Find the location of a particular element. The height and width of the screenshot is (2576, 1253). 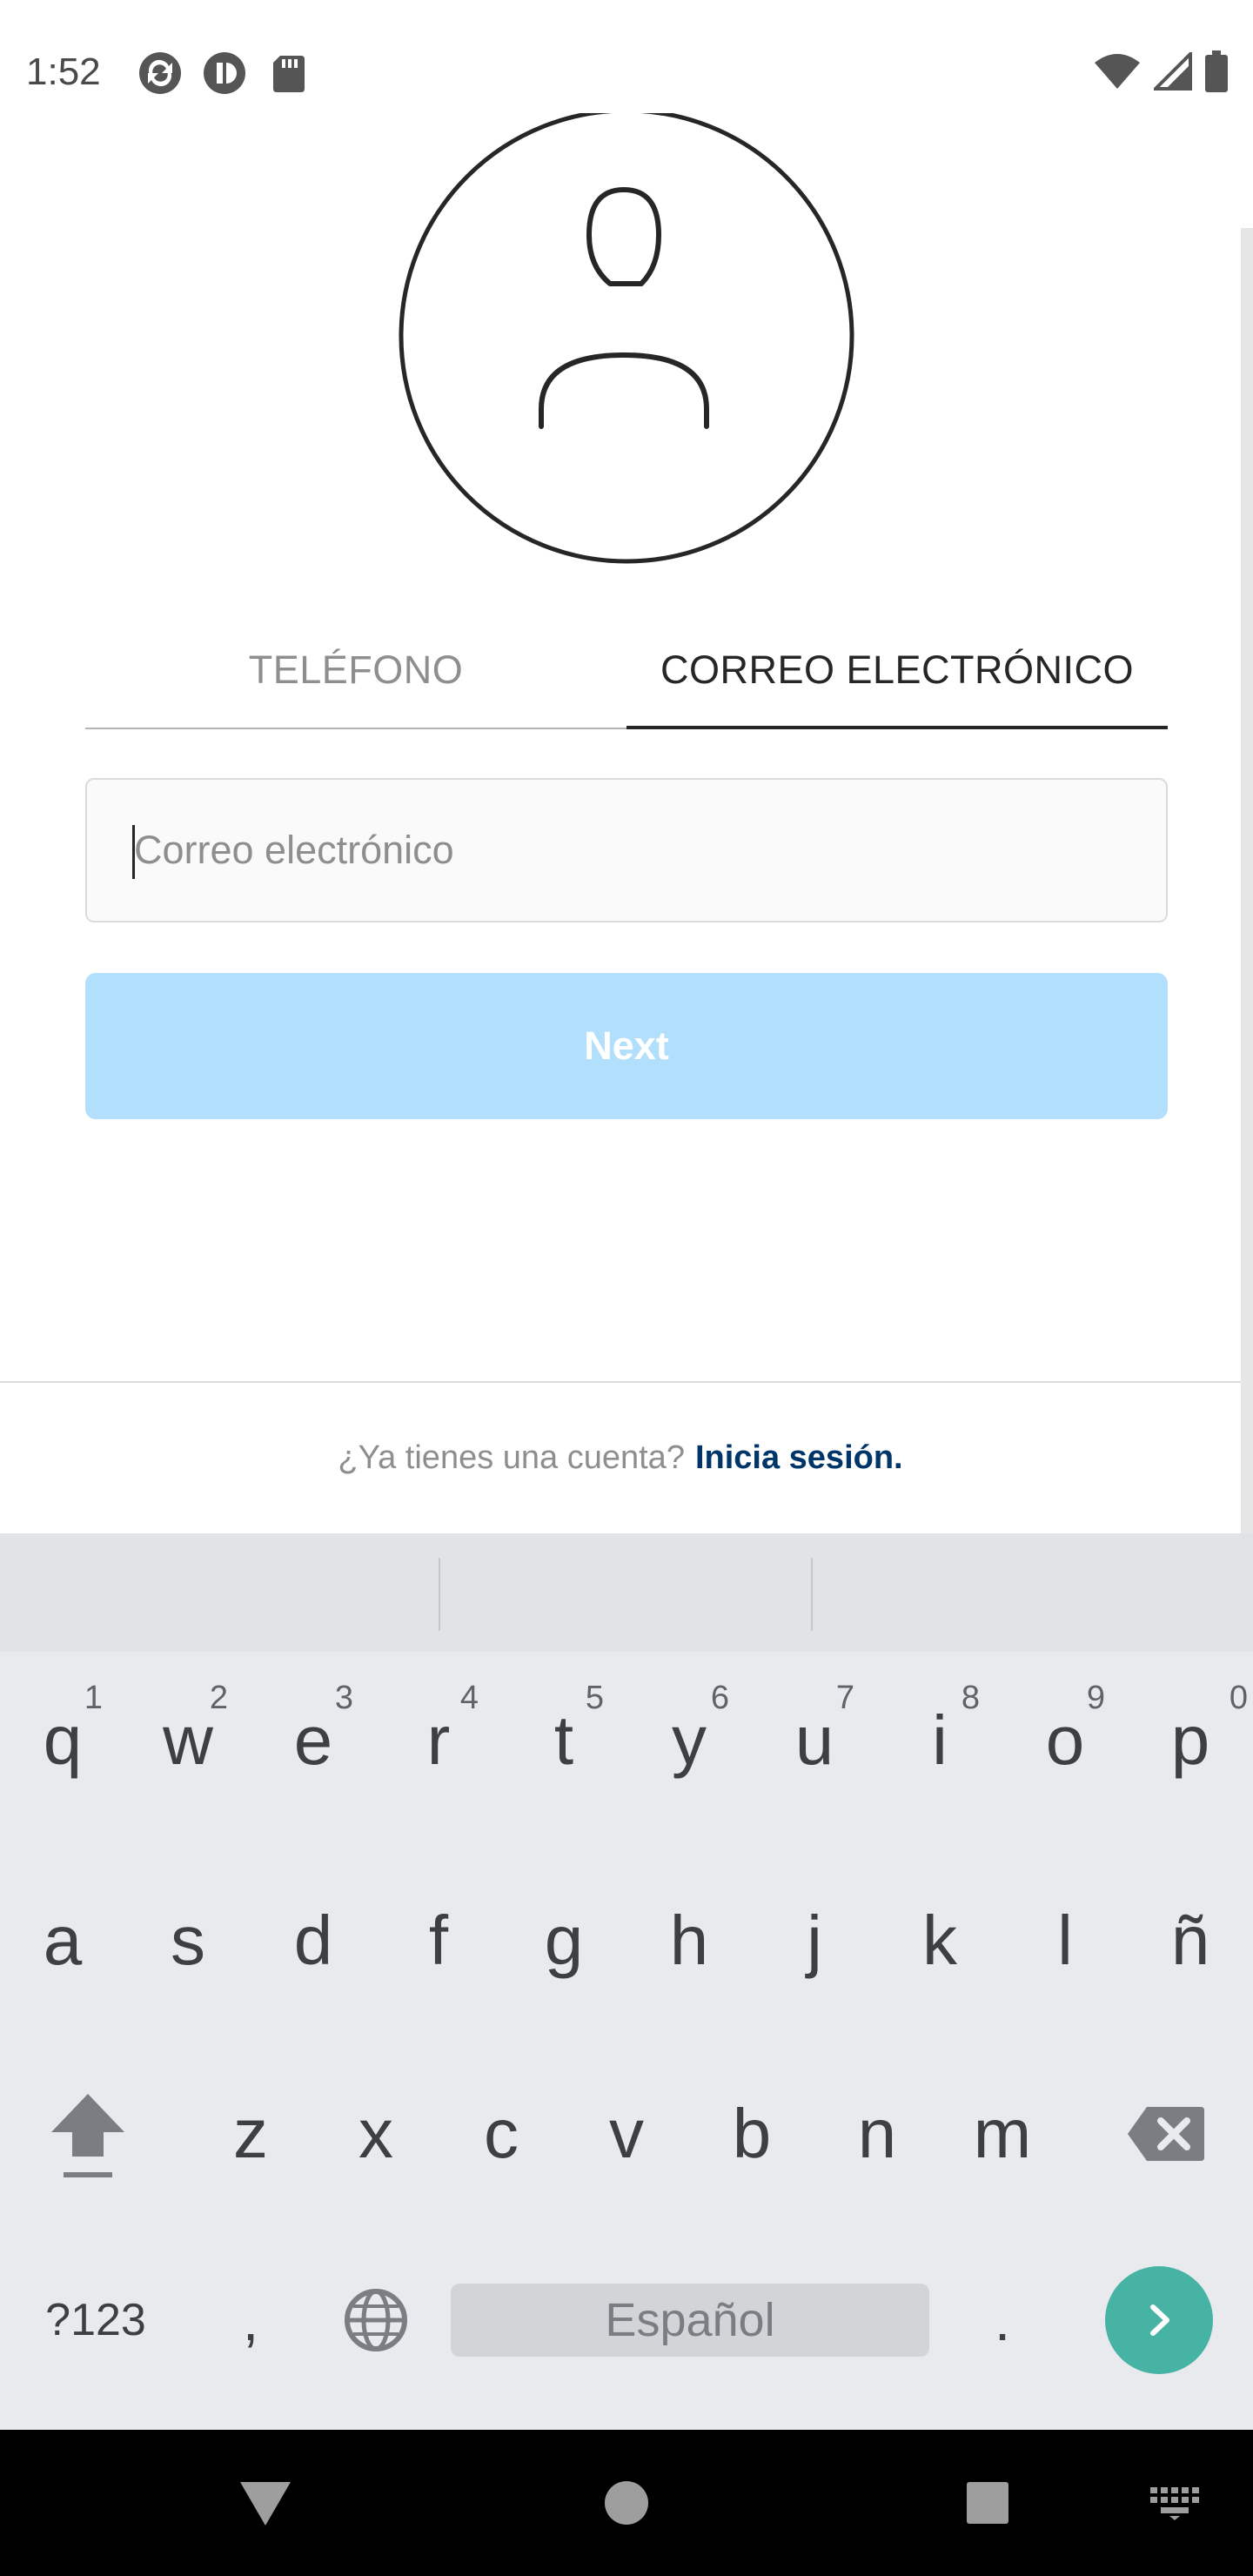

key-letter: x is located at coordinates (375, 2133).